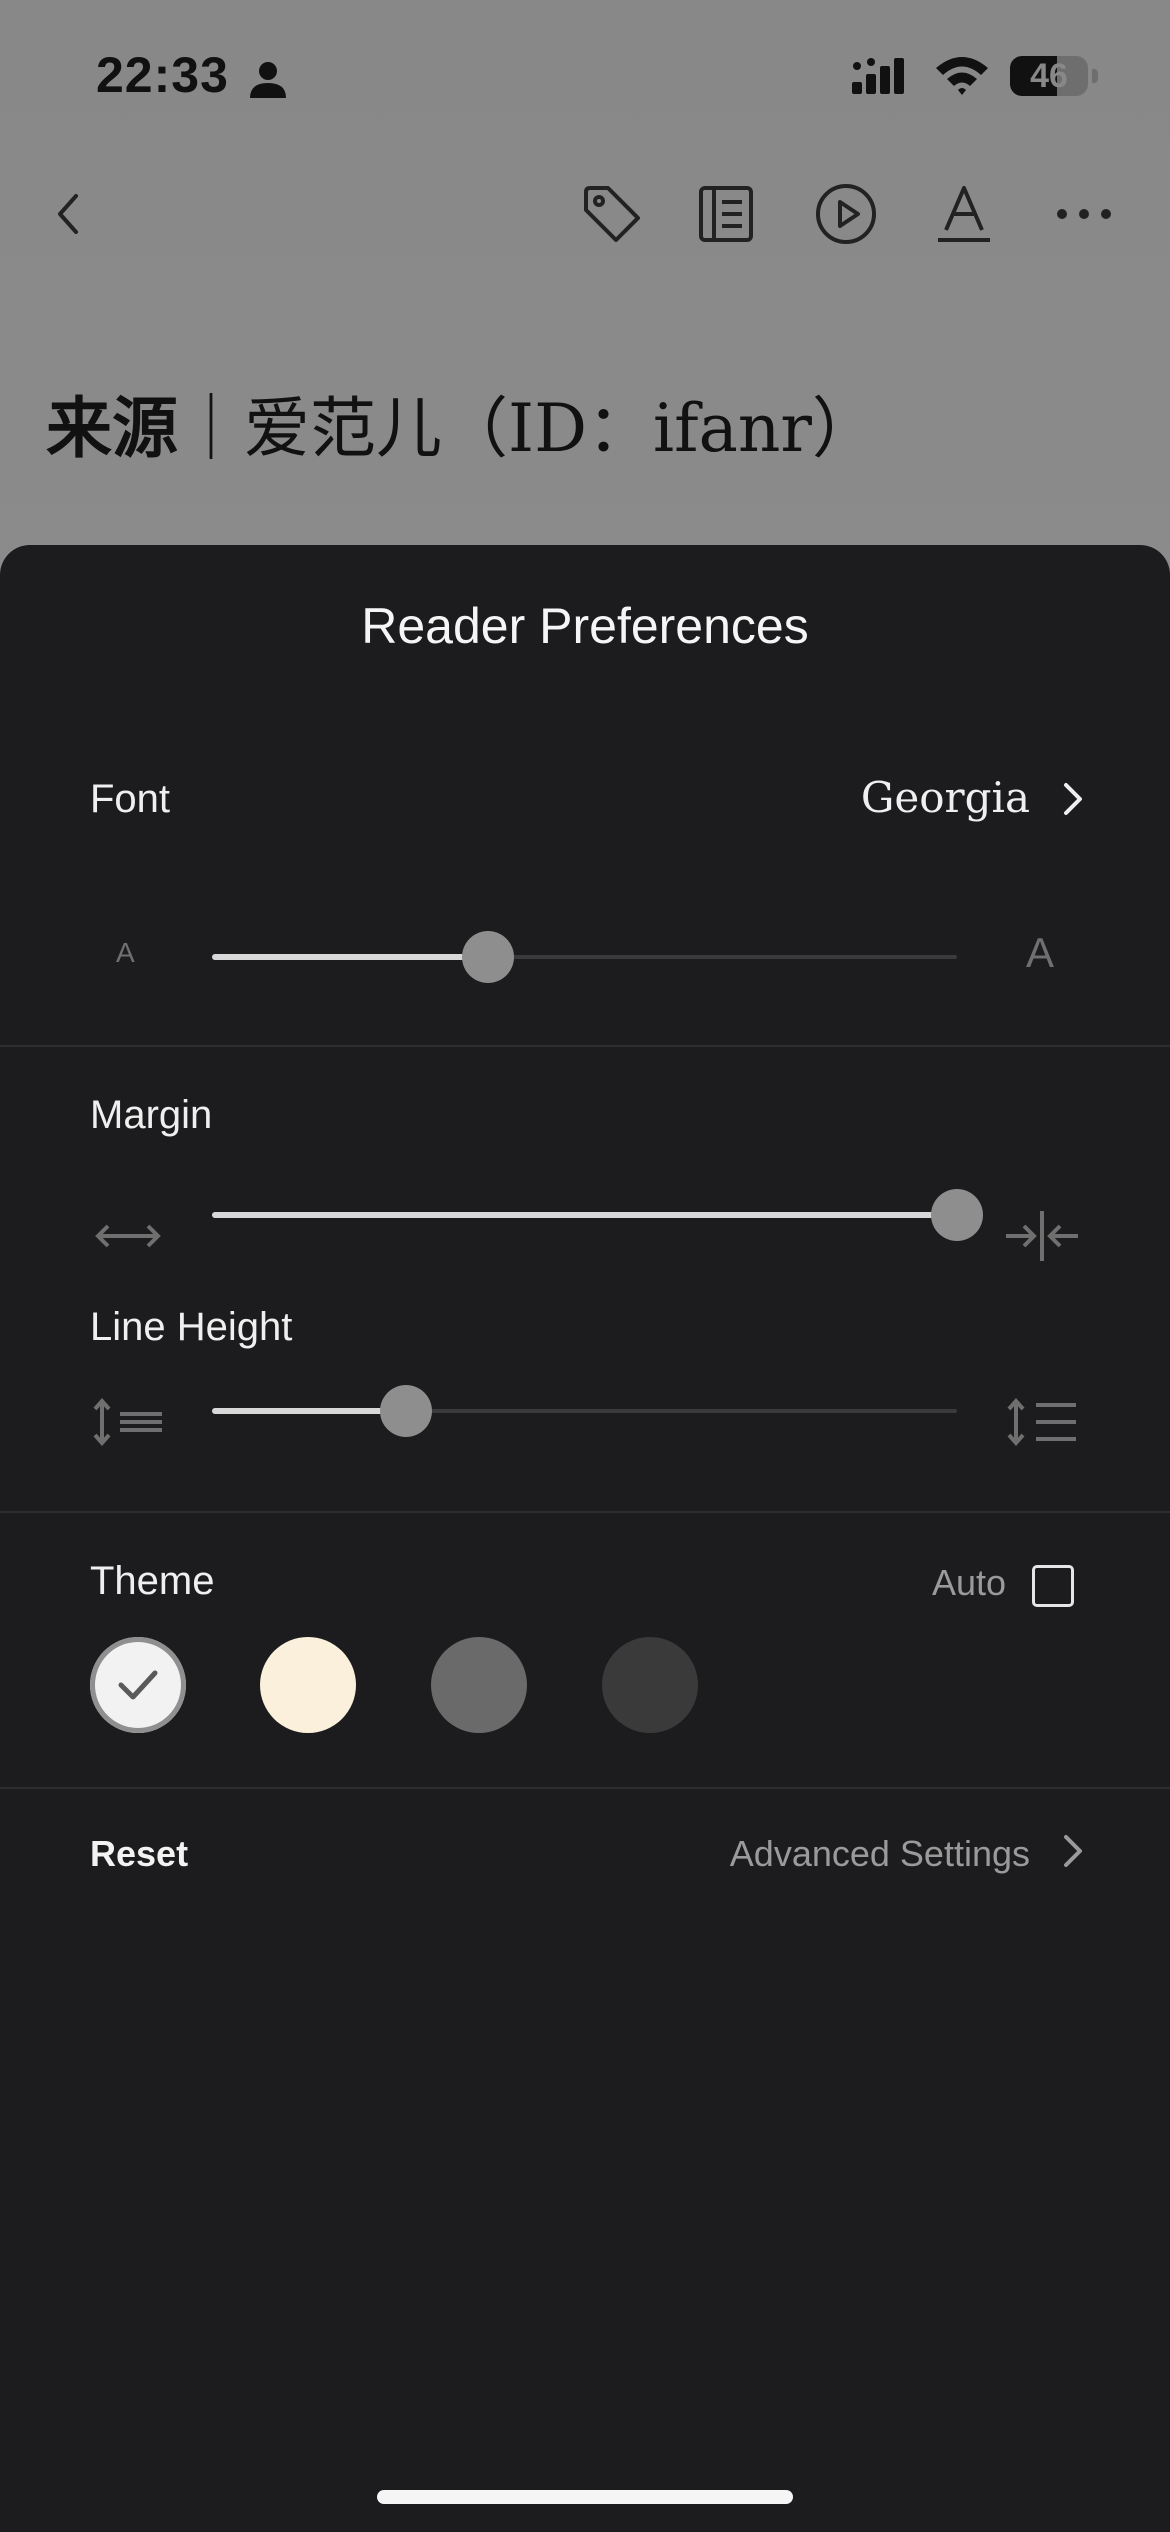 Image resolution: width=1170 pixels, height=2532 pixels. I want to click on theme-swatch-gray, so click(479, 1685).